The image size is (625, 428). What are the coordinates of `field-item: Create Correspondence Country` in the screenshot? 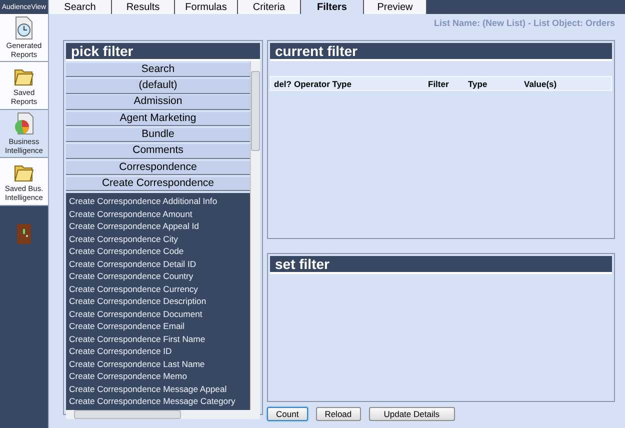 It's located at (158, 276).